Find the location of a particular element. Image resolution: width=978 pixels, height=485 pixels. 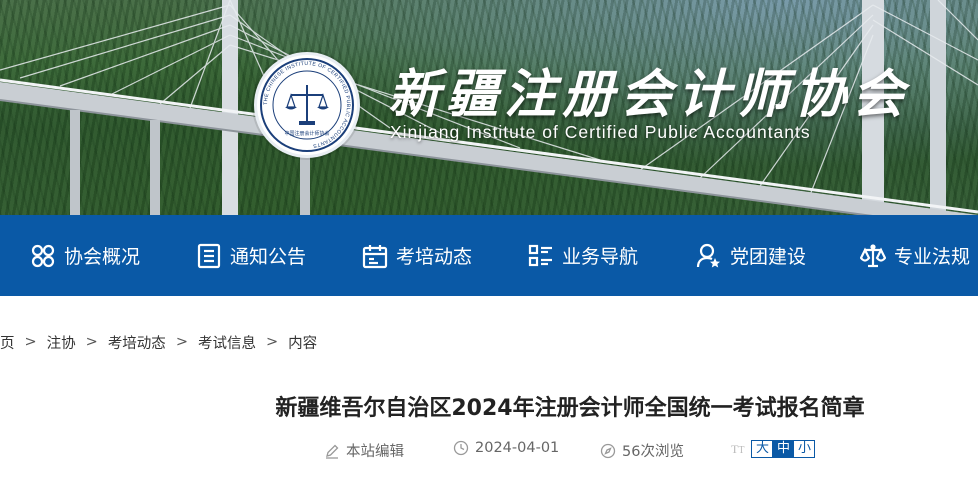

list-navigation-icon is located at coordinates (541, 256).